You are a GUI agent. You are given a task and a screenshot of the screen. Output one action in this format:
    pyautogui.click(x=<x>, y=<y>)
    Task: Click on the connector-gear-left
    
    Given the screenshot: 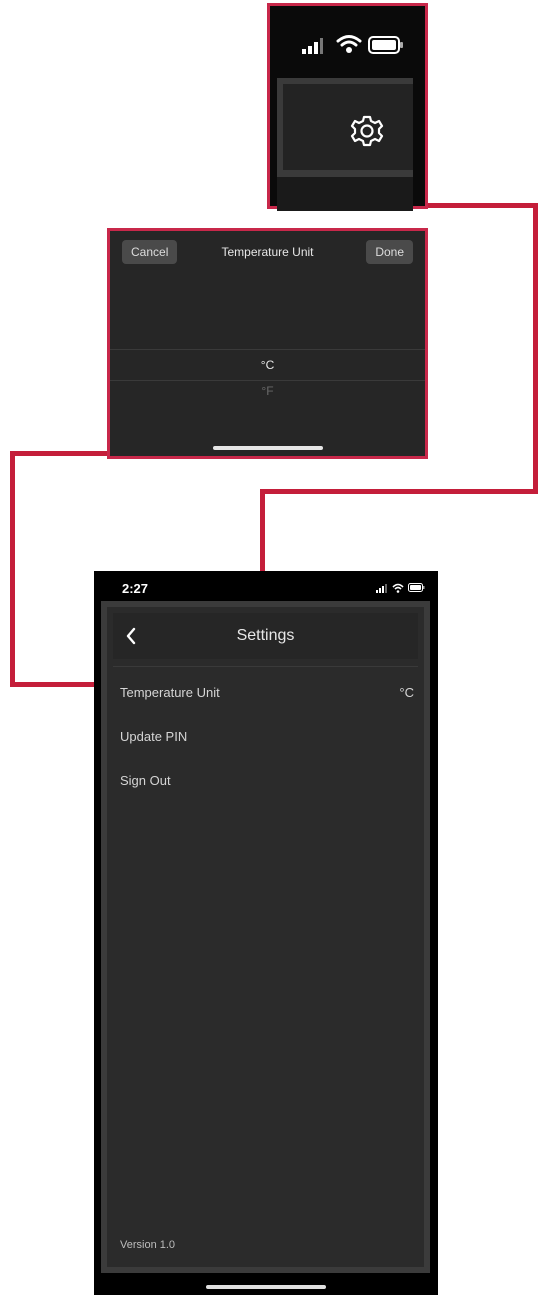 What is the action you would take?
    pyautogui.click(x=399, y=491)
    